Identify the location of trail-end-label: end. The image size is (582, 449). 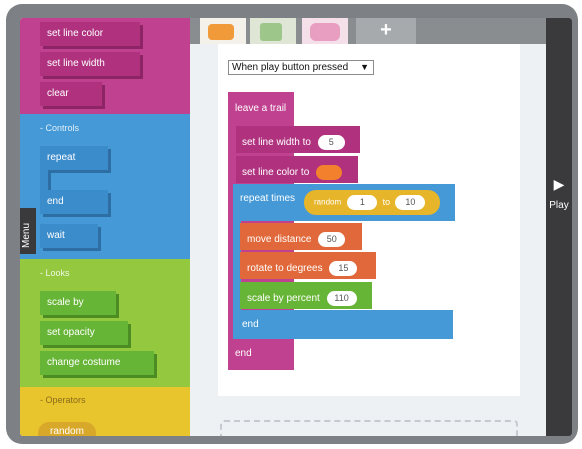
(243, 353).